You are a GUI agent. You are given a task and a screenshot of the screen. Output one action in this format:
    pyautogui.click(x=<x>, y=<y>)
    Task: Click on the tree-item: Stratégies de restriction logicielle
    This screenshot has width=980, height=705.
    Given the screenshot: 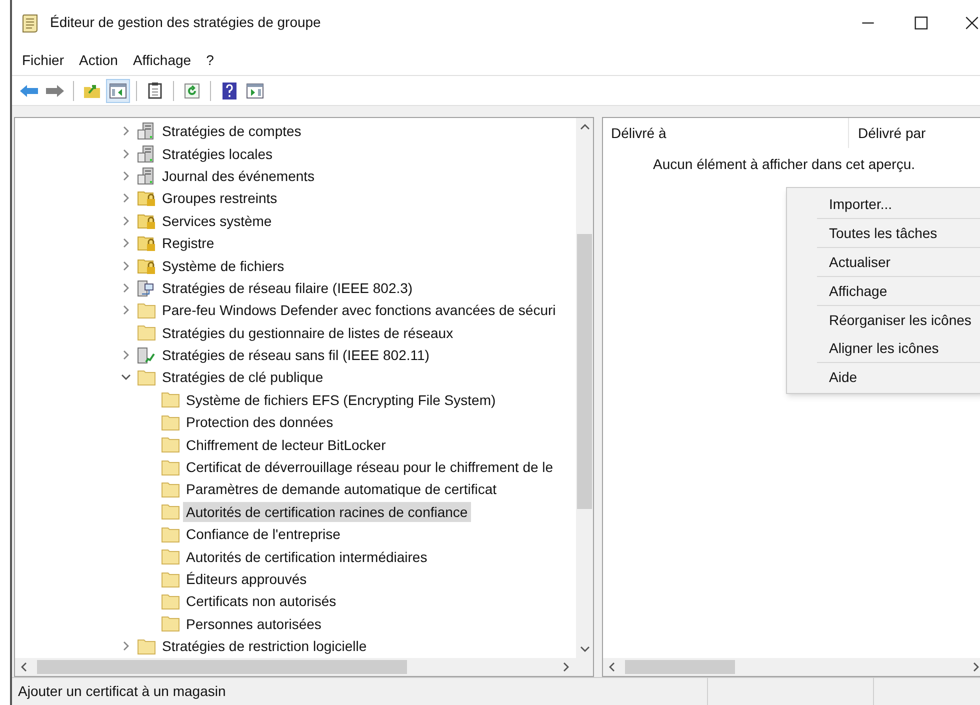 What is the action you would take?
    pyautogui.click(x=264, y=646)
    